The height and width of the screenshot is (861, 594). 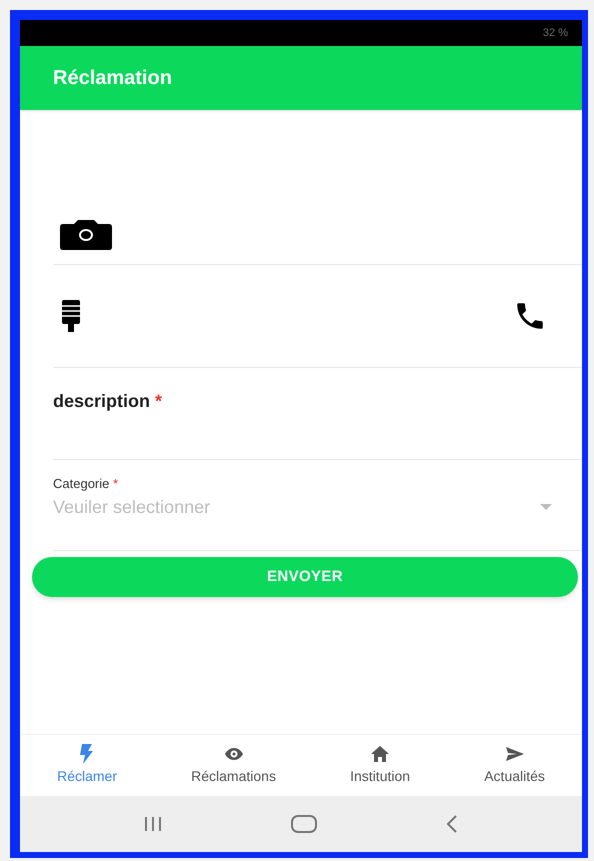 What do you see at coordinates (451, 824) in the screenshot?
I see `back-icon` at bounding box center [451, 824].